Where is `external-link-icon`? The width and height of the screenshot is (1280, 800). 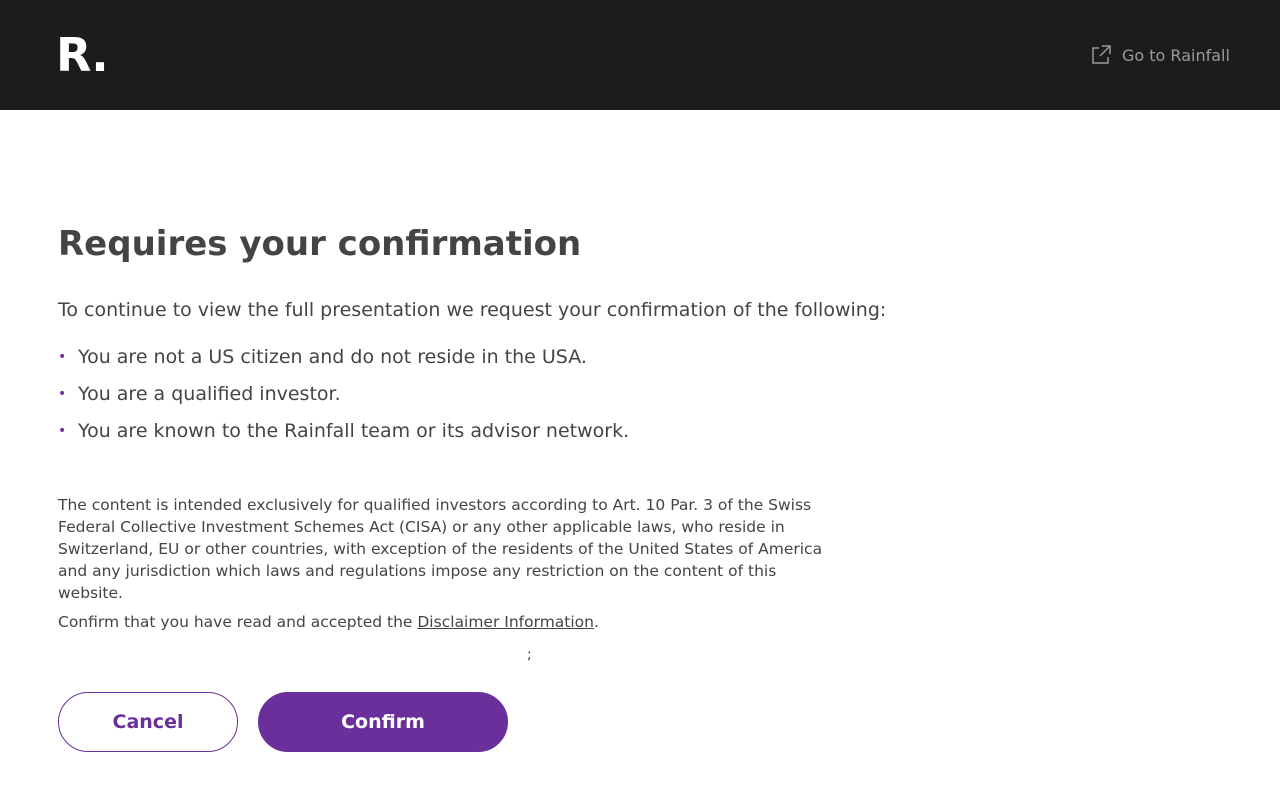 external-link-icon is located at coordinates (1101, 55).